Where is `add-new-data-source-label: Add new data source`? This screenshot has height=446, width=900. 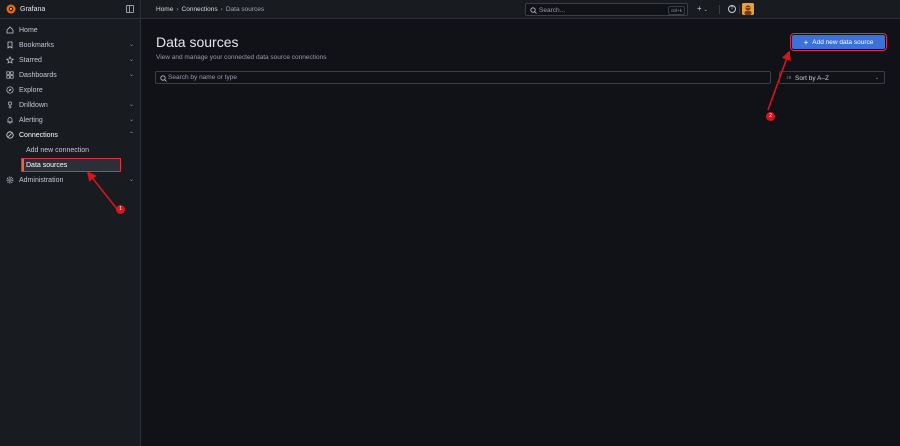
add-new-data-source-label: Add new data source is located at coordinates (843, 42).